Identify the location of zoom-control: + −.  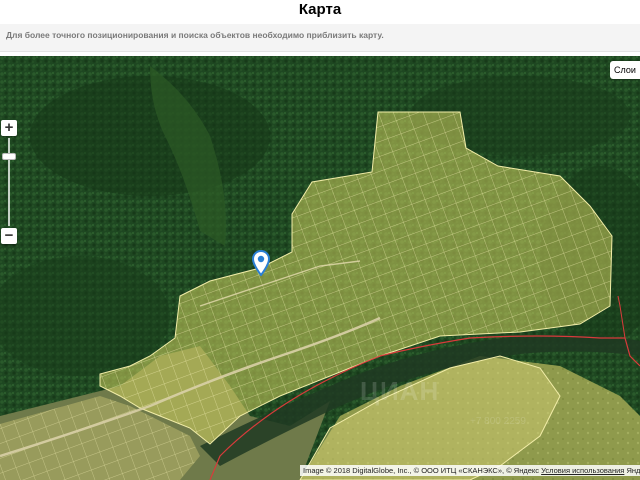
(9, 185).